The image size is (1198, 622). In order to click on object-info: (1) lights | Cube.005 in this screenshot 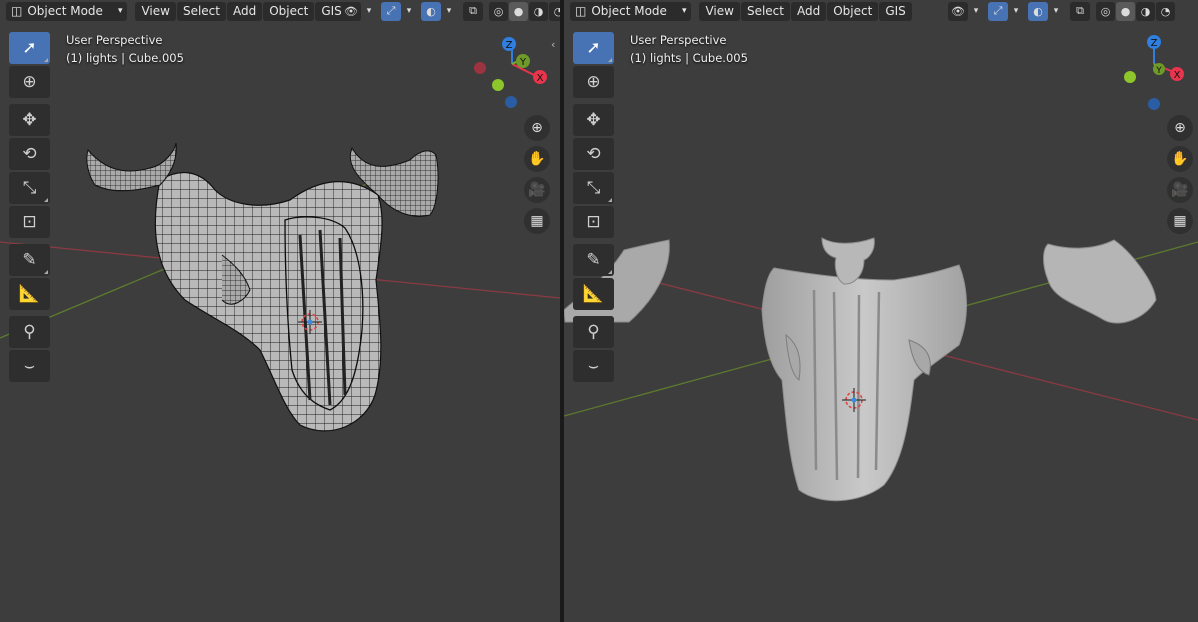, I will do `click(125, 58)`.